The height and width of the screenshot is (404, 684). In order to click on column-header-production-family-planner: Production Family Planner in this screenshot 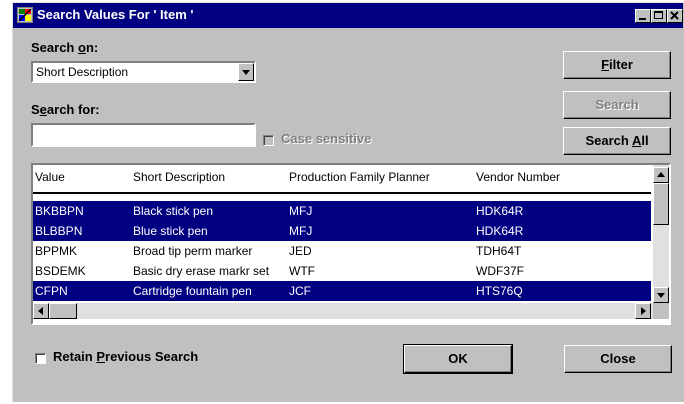, I will do `click(359, 177)`.